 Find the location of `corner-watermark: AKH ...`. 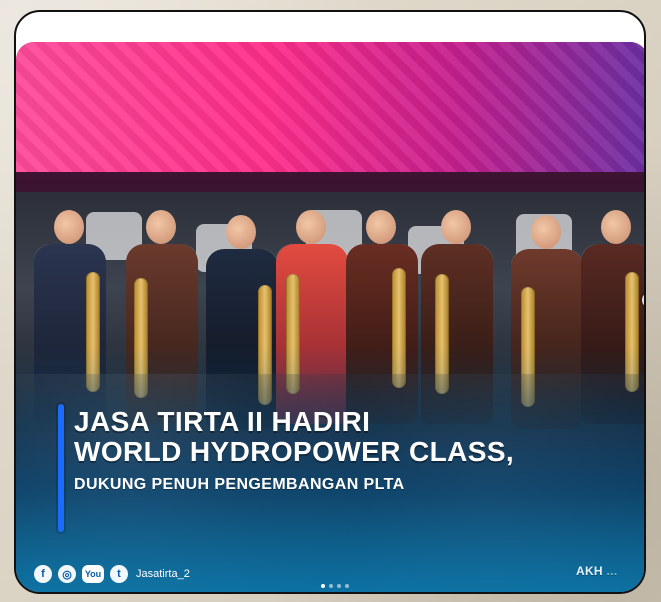

corner-watermark: AKH ... is located at coordinates (596, 571).